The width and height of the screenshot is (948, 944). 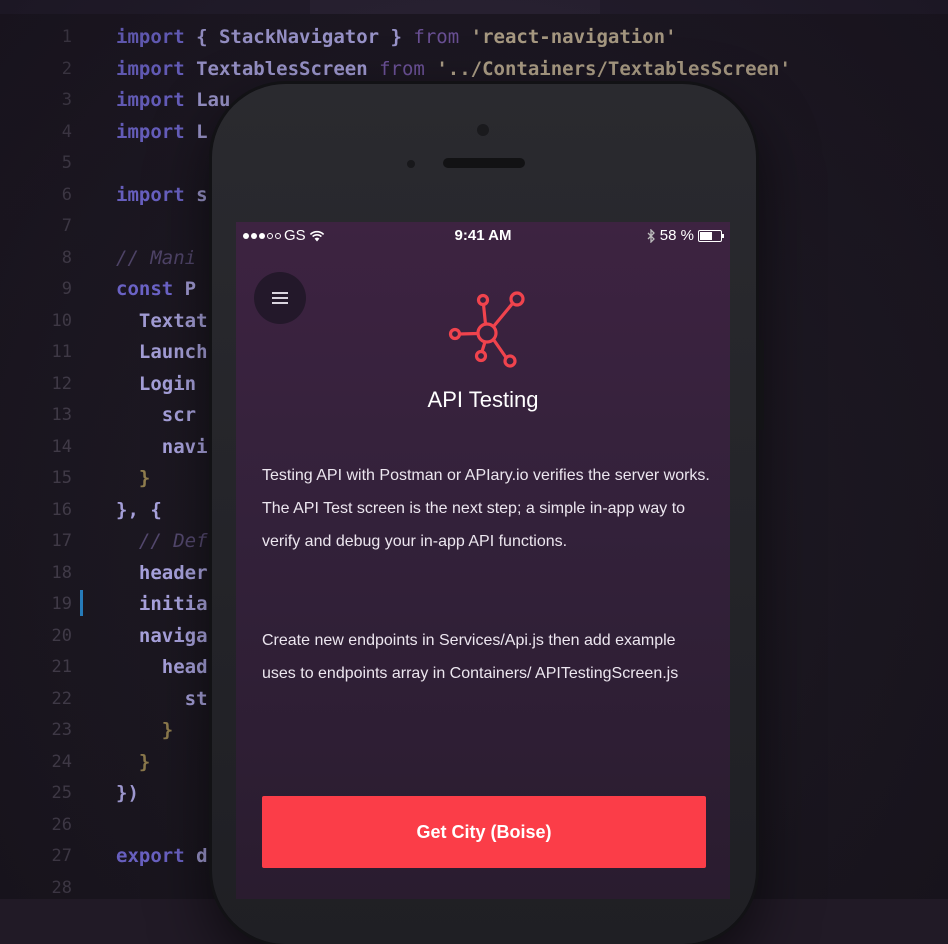 I want to click on proximity-sensor, so click(x=411, y=164).